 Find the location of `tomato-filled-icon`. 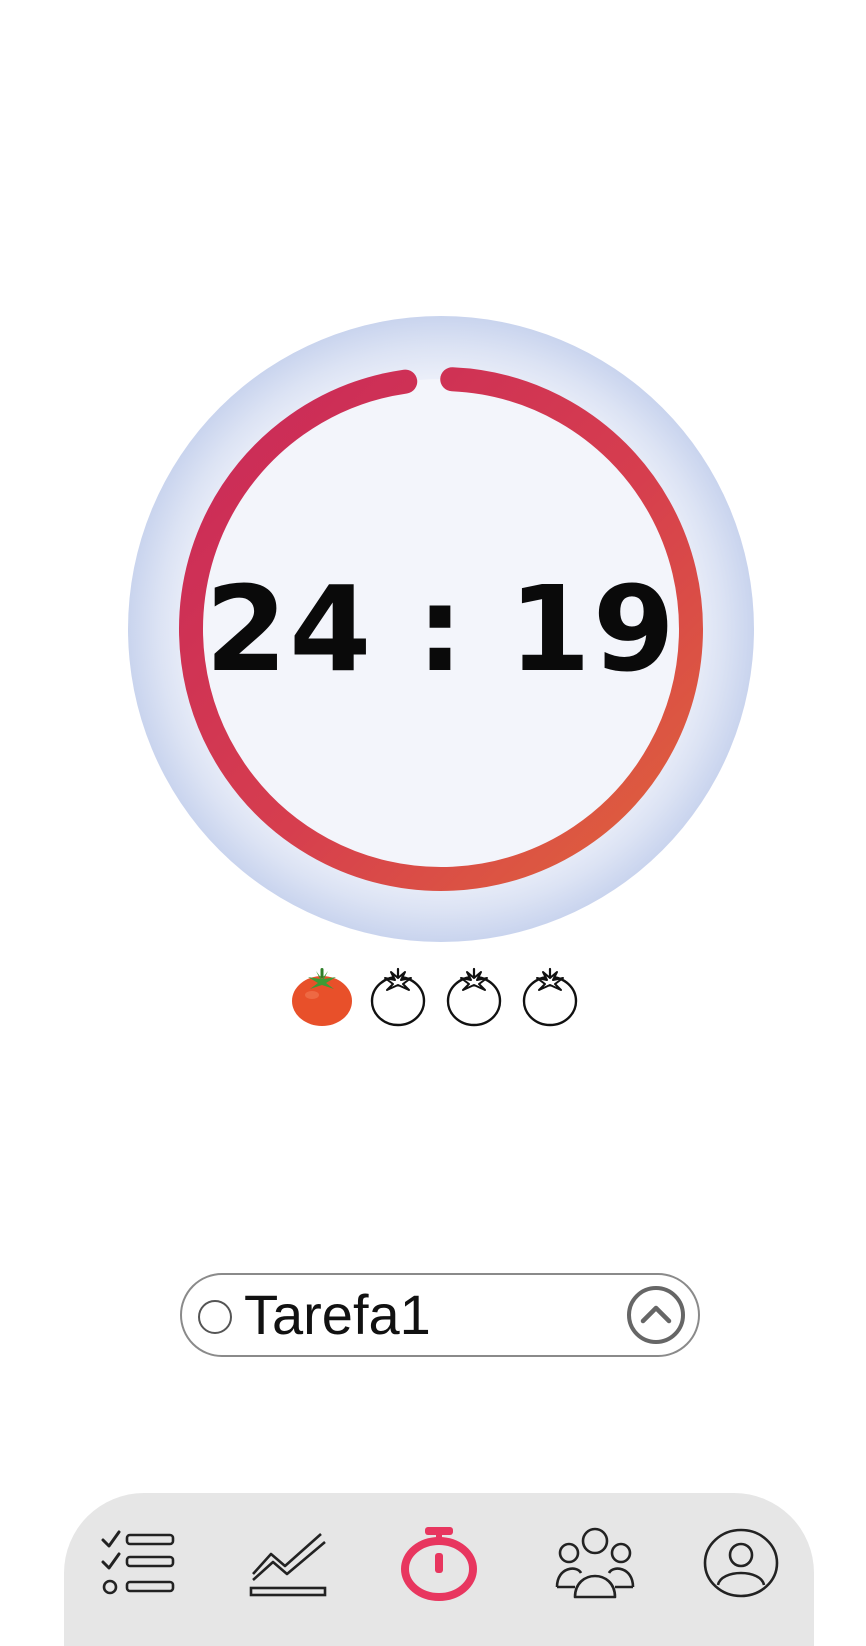

tomato-filled-icon is located at coordinates (322, 997).